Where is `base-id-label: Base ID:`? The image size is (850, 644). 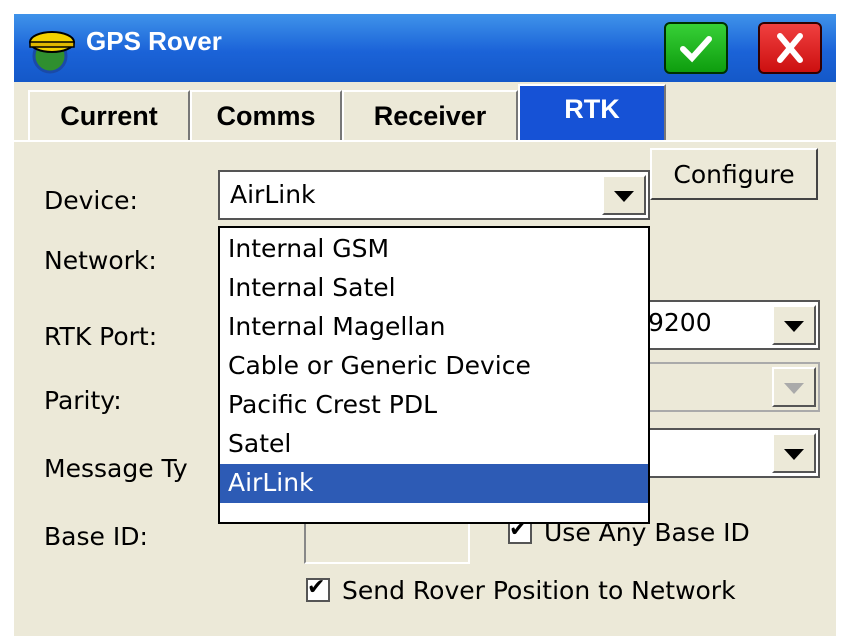 base-id-label: Base ID: is located at coordinates (96, 536).